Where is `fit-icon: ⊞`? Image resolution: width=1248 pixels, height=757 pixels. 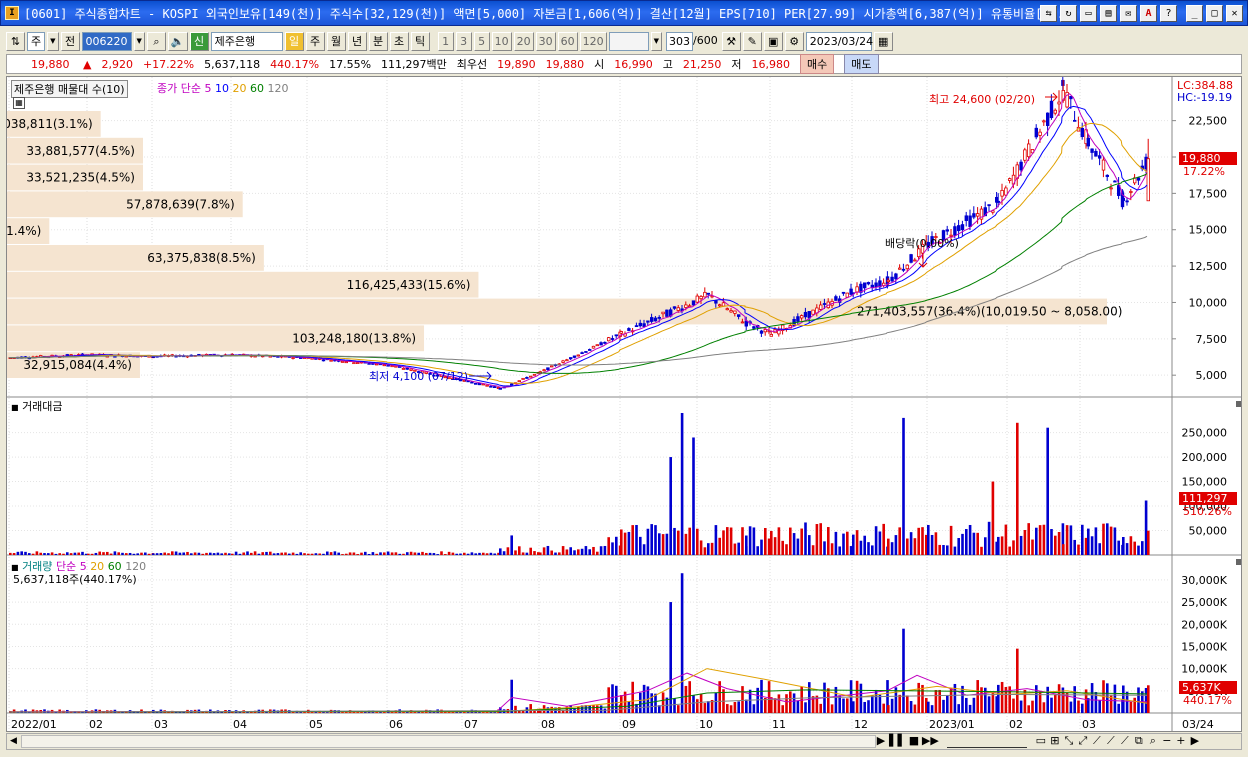 fit-icon: ⊞ is located at coordinates (1055, 741).